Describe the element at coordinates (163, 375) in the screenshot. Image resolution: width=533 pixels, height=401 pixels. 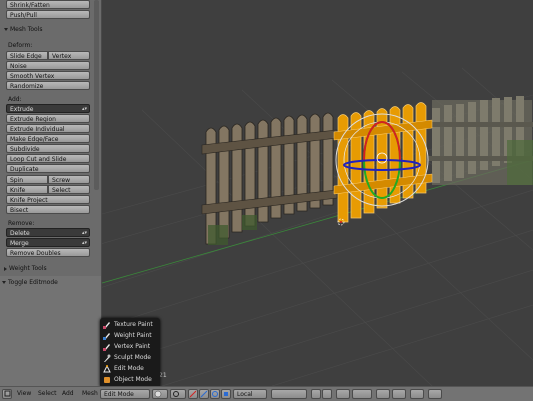
I see `viewport-corner-number: 21` at that location.